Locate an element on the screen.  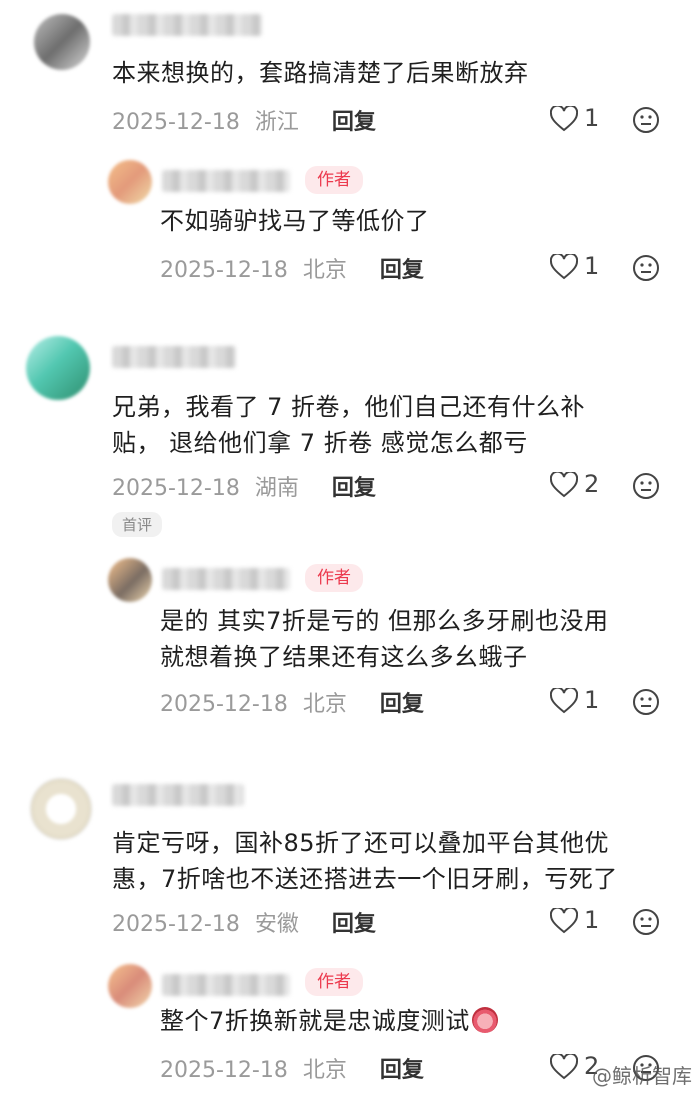
comment-location: 安徽 is located at coordinates (276, 924).